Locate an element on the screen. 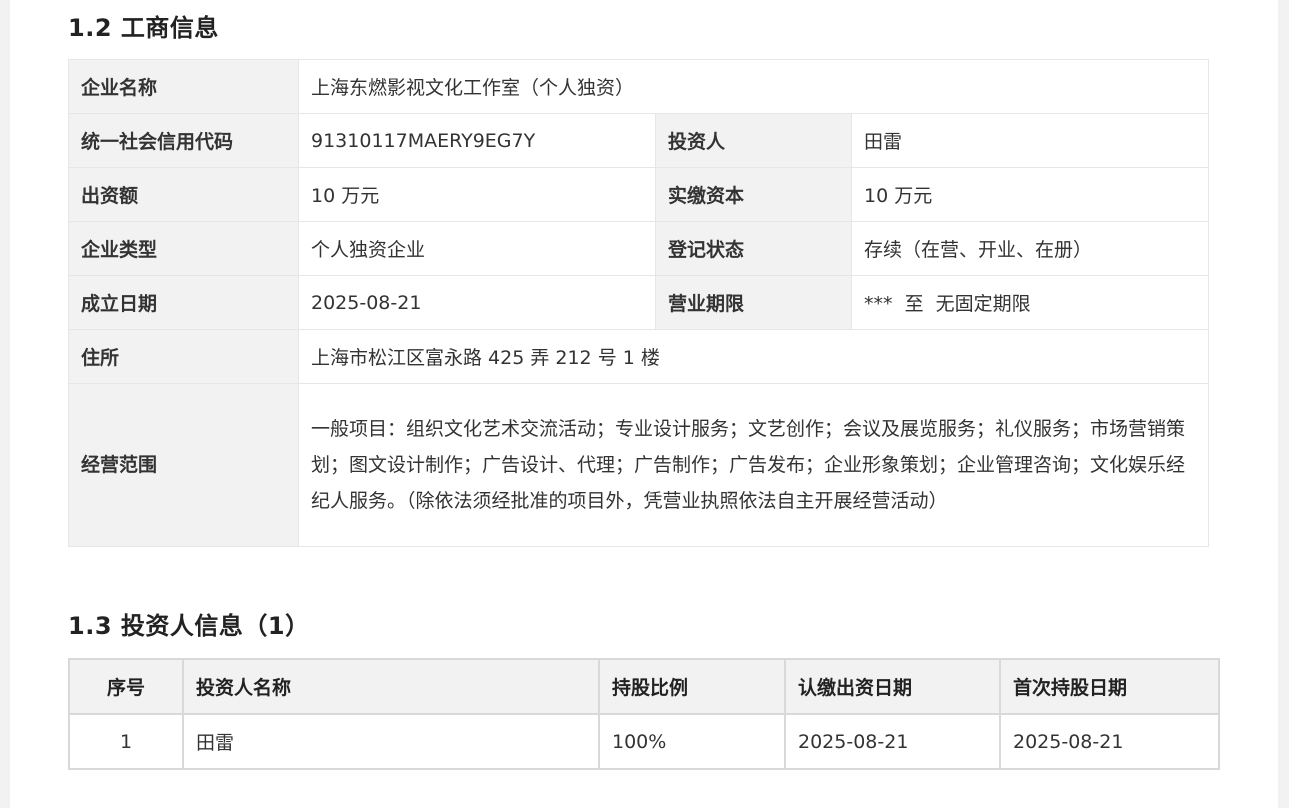 Image resolution: width=1289 pixels, height=808 pixels. value-company-name: 上海东燃影视文化工作室（个人独资） is located at coordinates (753, 86).